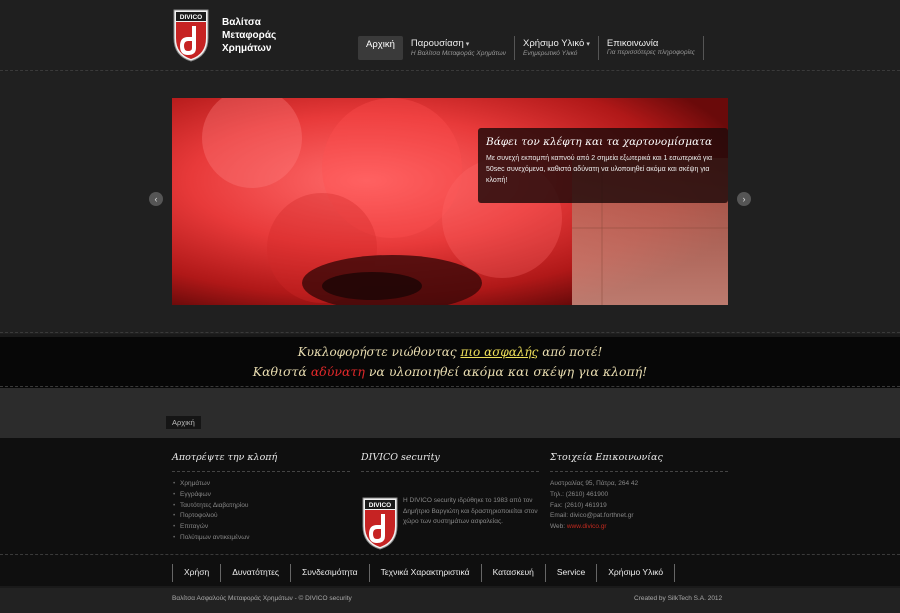 This screenshot has width=900, height=613. I want to click on nav-label: Αρχική, so click(380, 44).